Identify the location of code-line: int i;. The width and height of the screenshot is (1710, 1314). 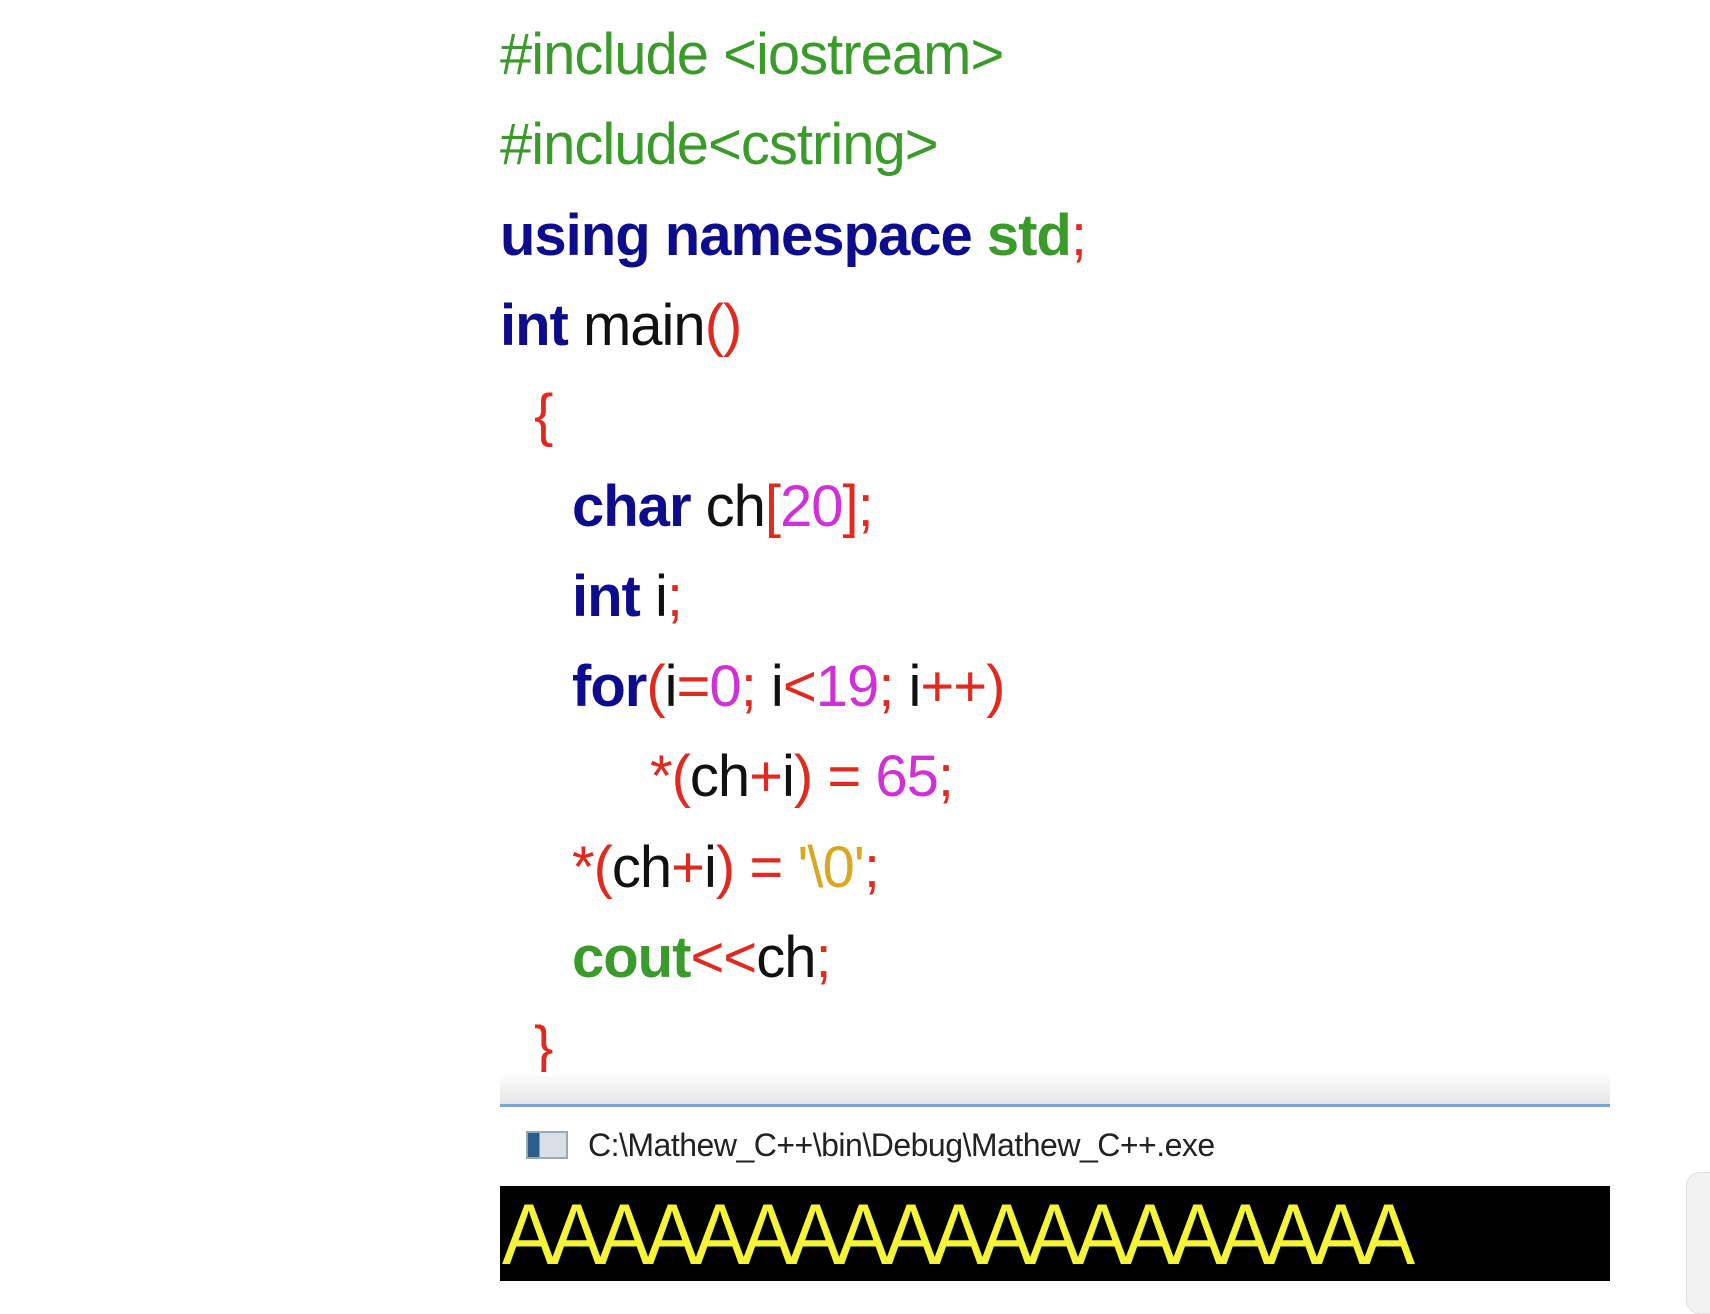
(627, 597).